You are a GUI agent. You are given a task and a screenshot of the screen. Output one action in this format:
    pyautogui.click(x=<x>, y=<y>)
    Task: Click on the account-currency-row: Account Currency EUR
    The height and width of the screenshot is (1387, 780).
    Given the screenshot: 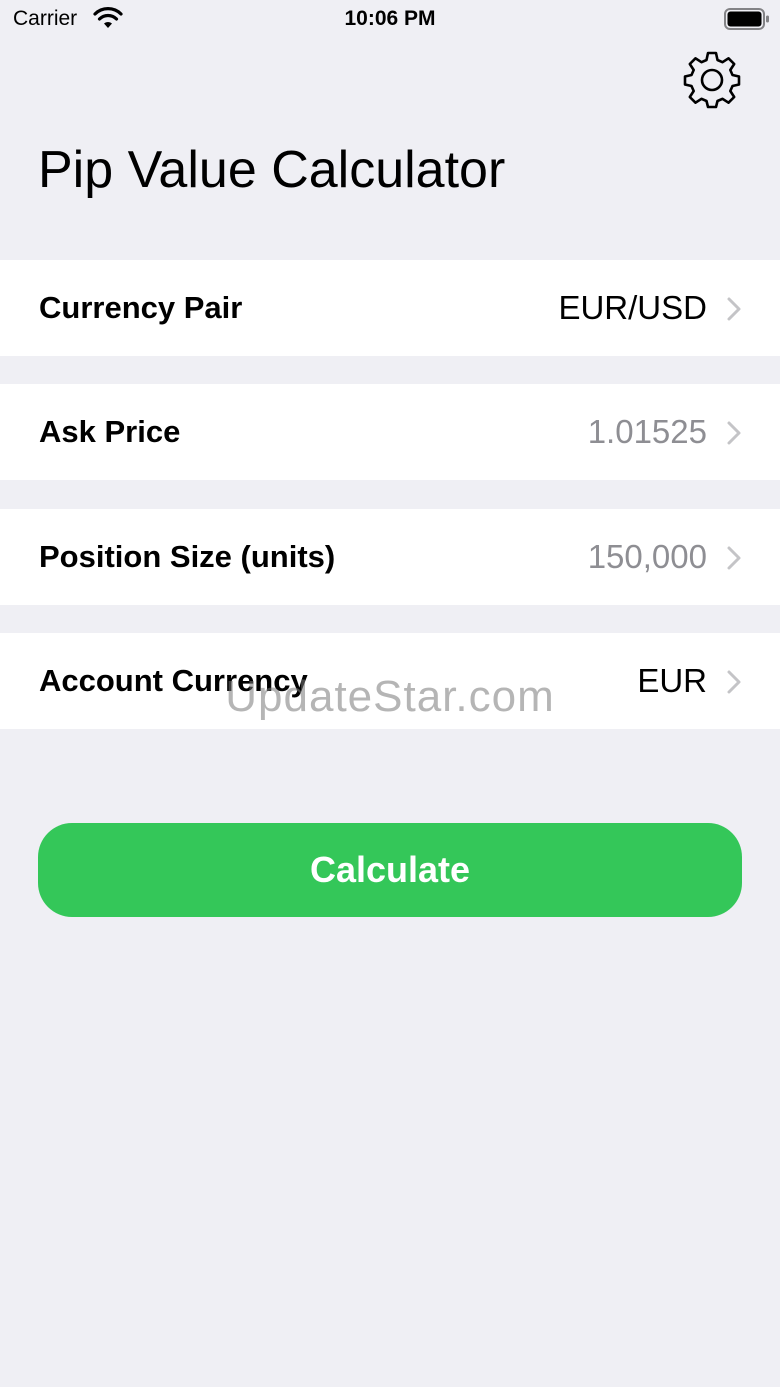 What is the action you would take?
    pyautogui.click(x=390, y=681)
    